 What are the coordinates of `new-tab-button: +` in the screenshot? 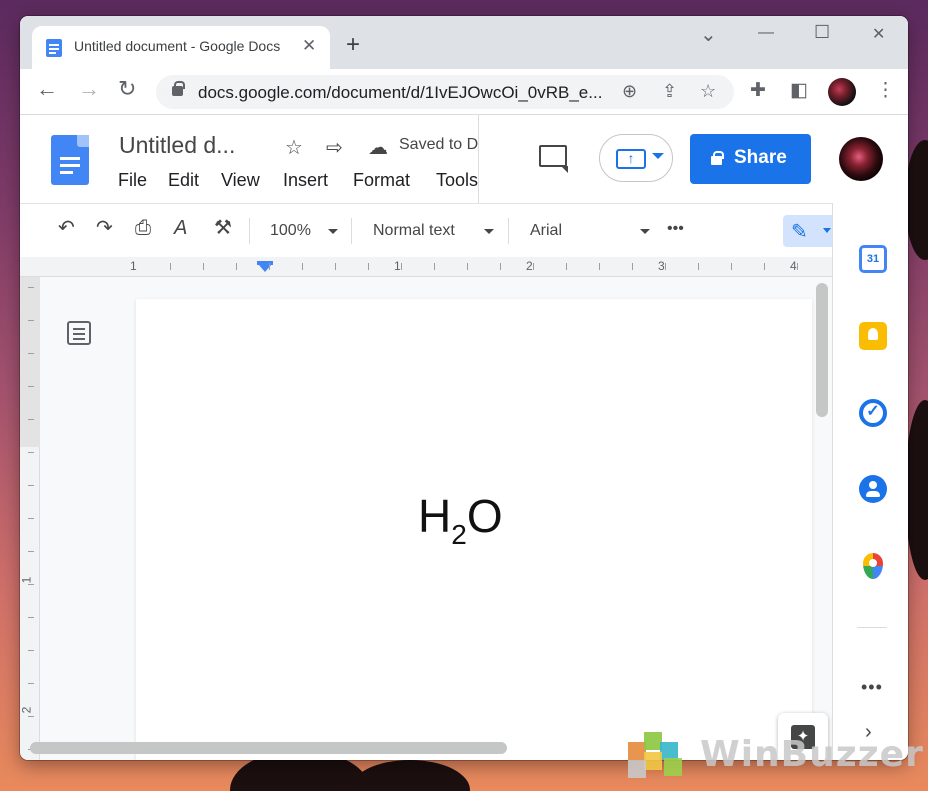 It's located at (353, 45).